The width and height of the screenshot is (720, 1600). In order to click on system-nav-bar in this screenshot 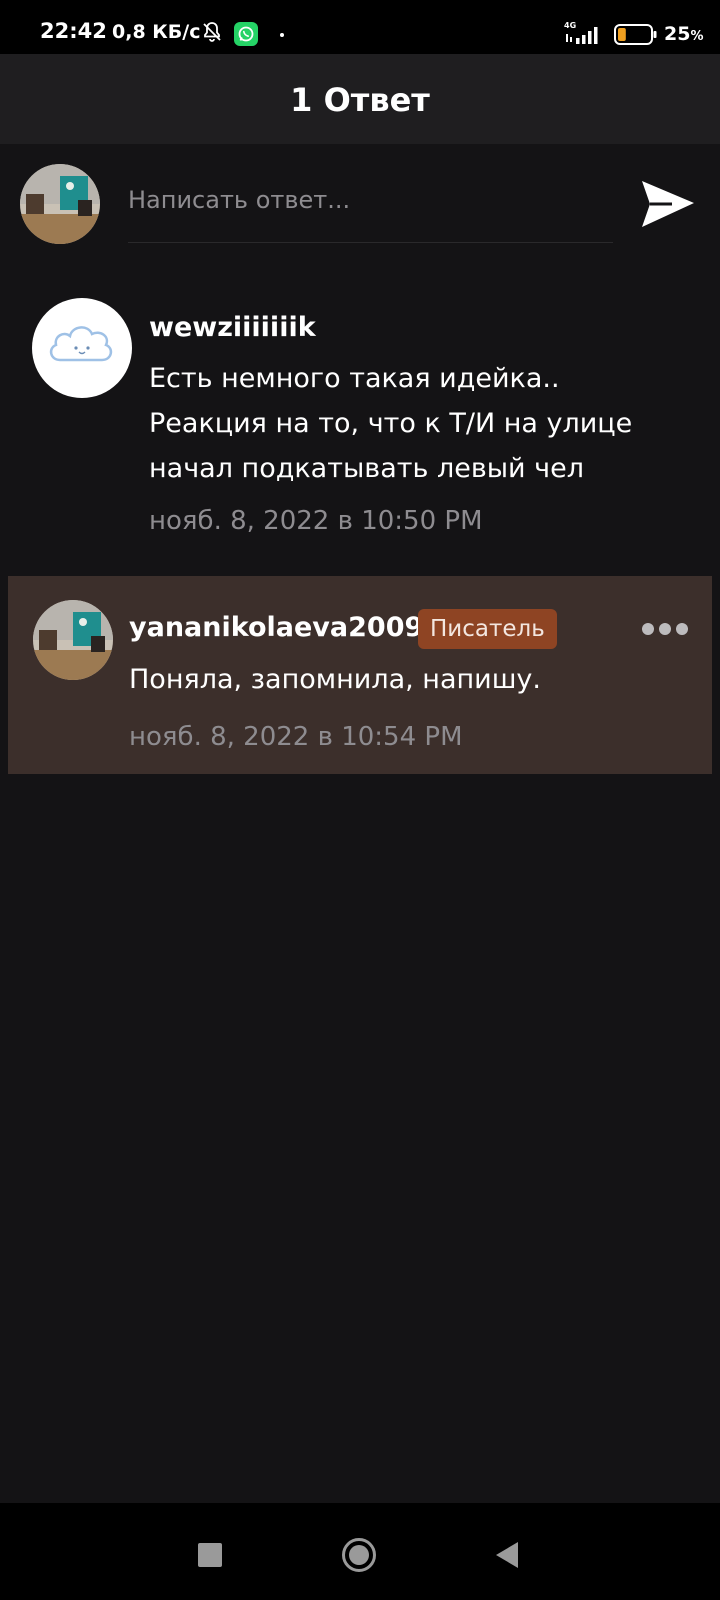, I will do `click(360, 1551)`.